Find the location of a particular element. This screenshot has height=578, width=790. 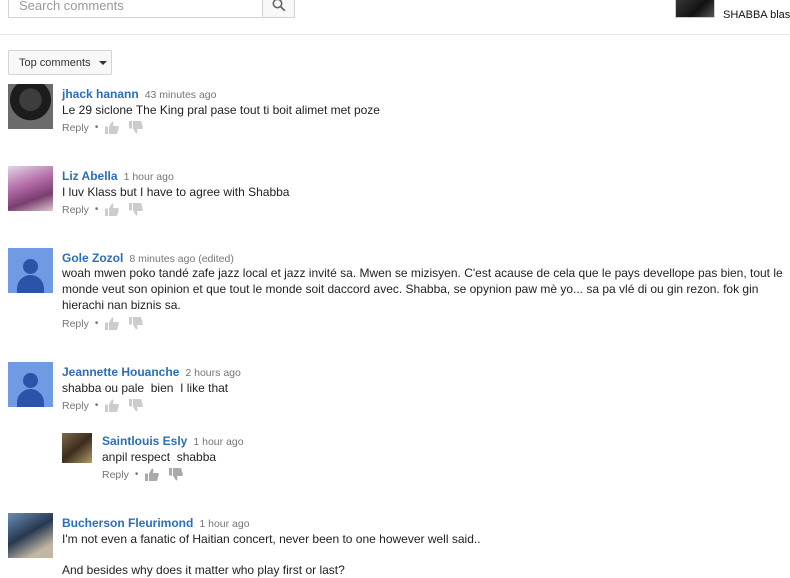

comment-time: 2 hours ago is located at coordinates (212, 373).